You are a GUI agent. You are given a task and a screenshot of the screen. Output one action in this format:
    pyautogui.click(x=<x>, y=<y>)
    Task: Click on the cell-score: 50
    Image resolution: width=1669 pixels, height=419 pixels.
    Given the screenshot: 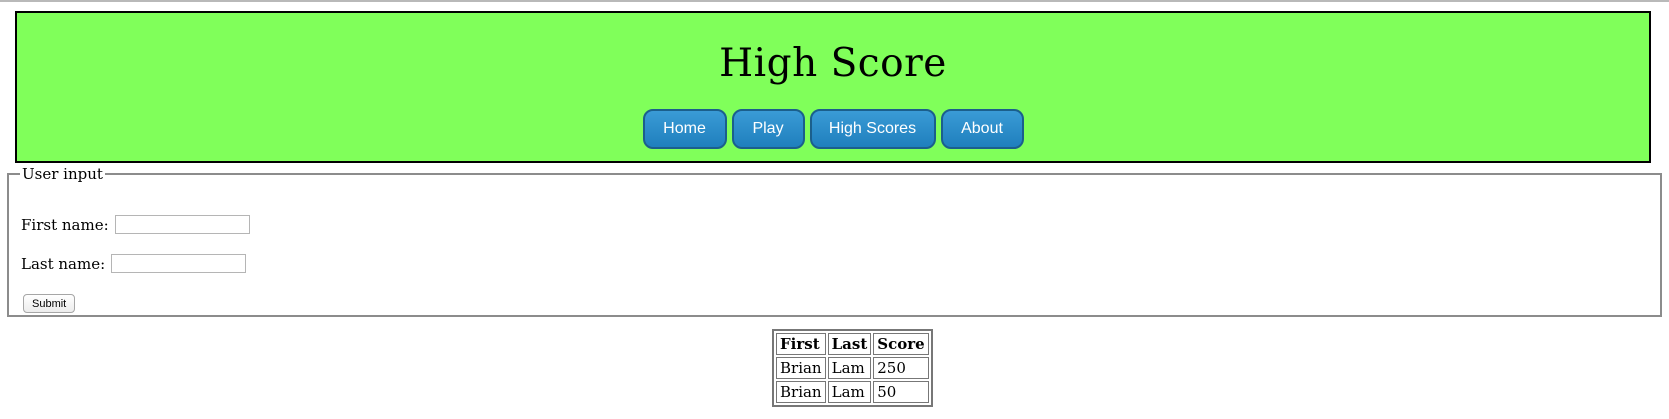 What is the action you would take?
    pyautogui.click(x=901, y=392)
    